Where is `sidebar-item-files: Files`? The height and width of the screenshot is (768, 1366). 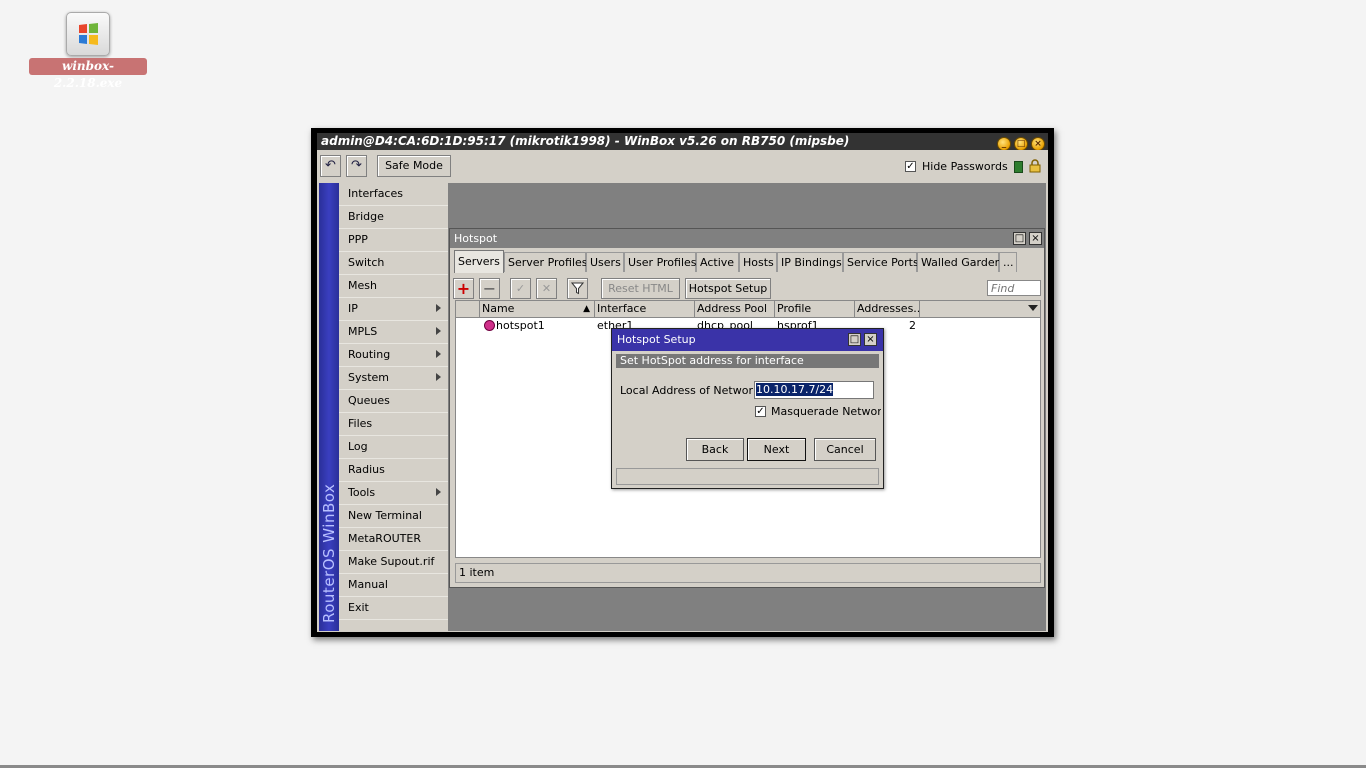
sidebar-item-files: Files is located at coordinates (393, 424).